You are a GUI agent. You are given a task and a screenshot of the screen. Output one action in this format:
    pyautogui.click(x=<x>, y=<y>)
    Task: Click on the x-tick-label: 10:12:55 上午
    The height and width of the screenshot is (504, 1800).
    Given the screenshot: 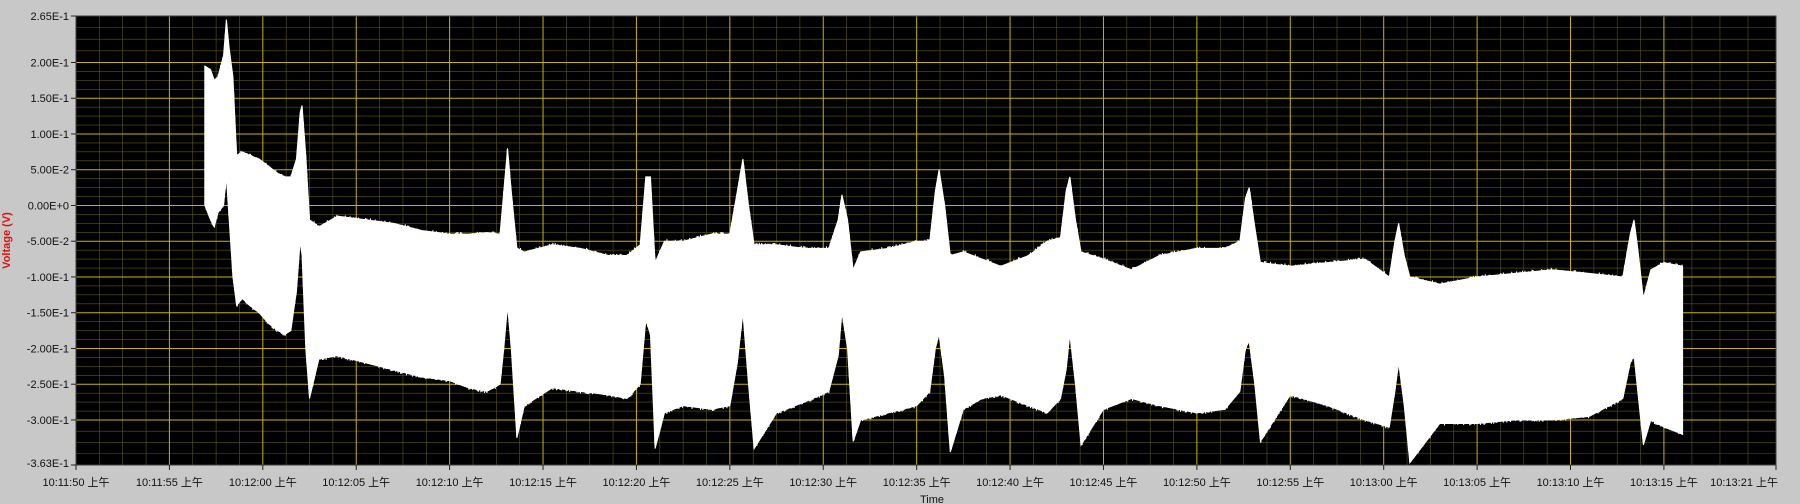 What is the action you would take?
    pyautogui.click(x=1290, y=482)
    